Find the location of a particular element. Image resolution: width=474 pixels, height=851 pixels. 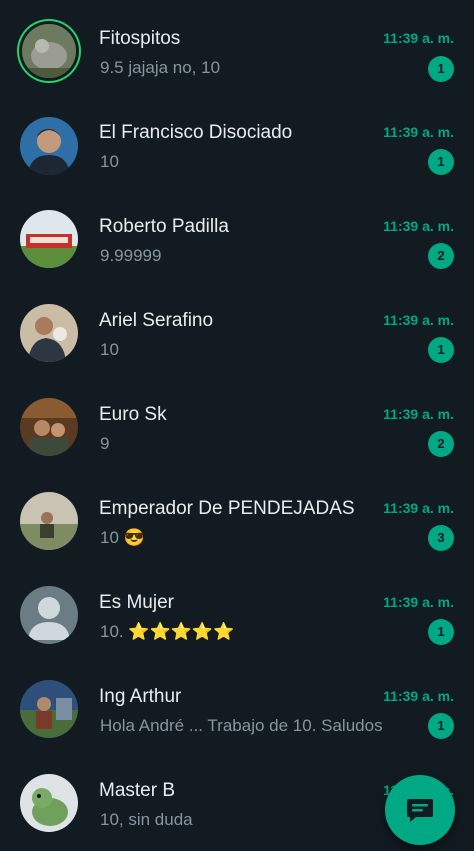

unread-badge: 3 is located at coordinates (441, 538).